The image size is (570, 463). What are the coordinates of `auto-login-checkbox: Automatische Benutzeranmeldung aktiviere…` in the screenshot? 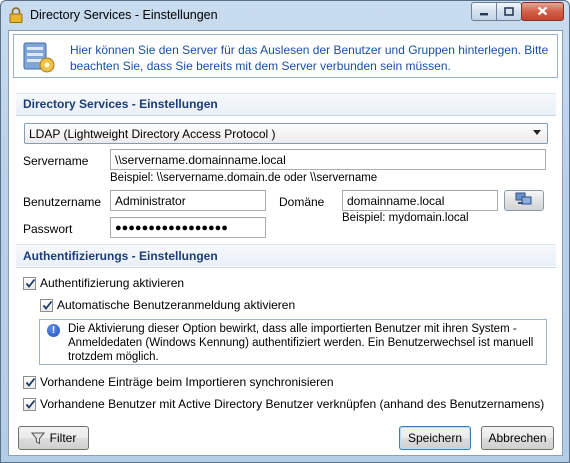 It's located at (167, 305).